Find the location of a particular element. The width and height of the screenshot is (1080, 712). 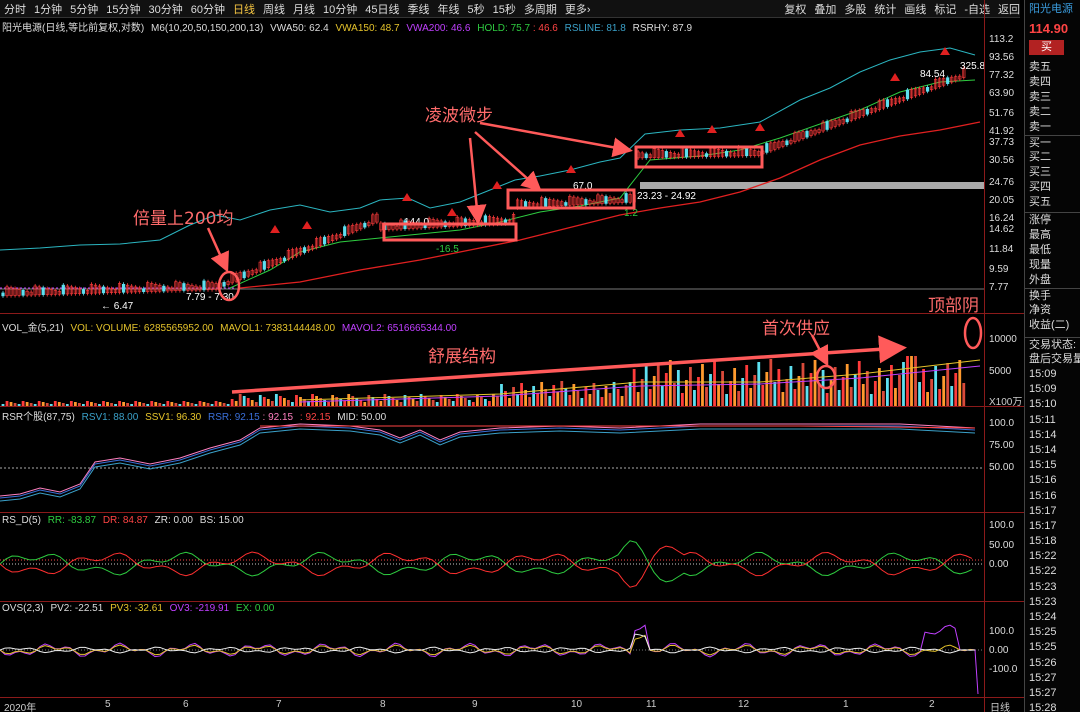

period-tab: 30分钟 is located at coordinates (166, 9).